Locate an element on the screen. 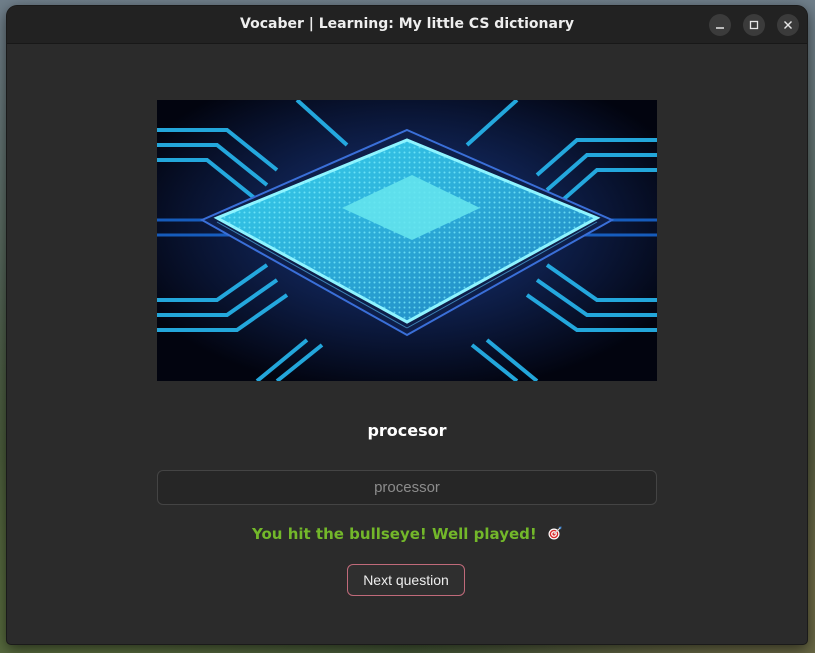  minimize-button is located at coordinates (720, 25).